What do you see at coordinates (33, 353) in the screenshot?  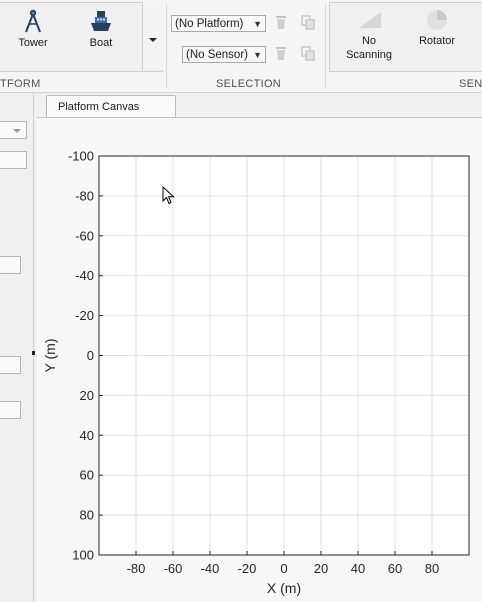 I see `panel-splitter-handle` at bounding box center [33, 353].